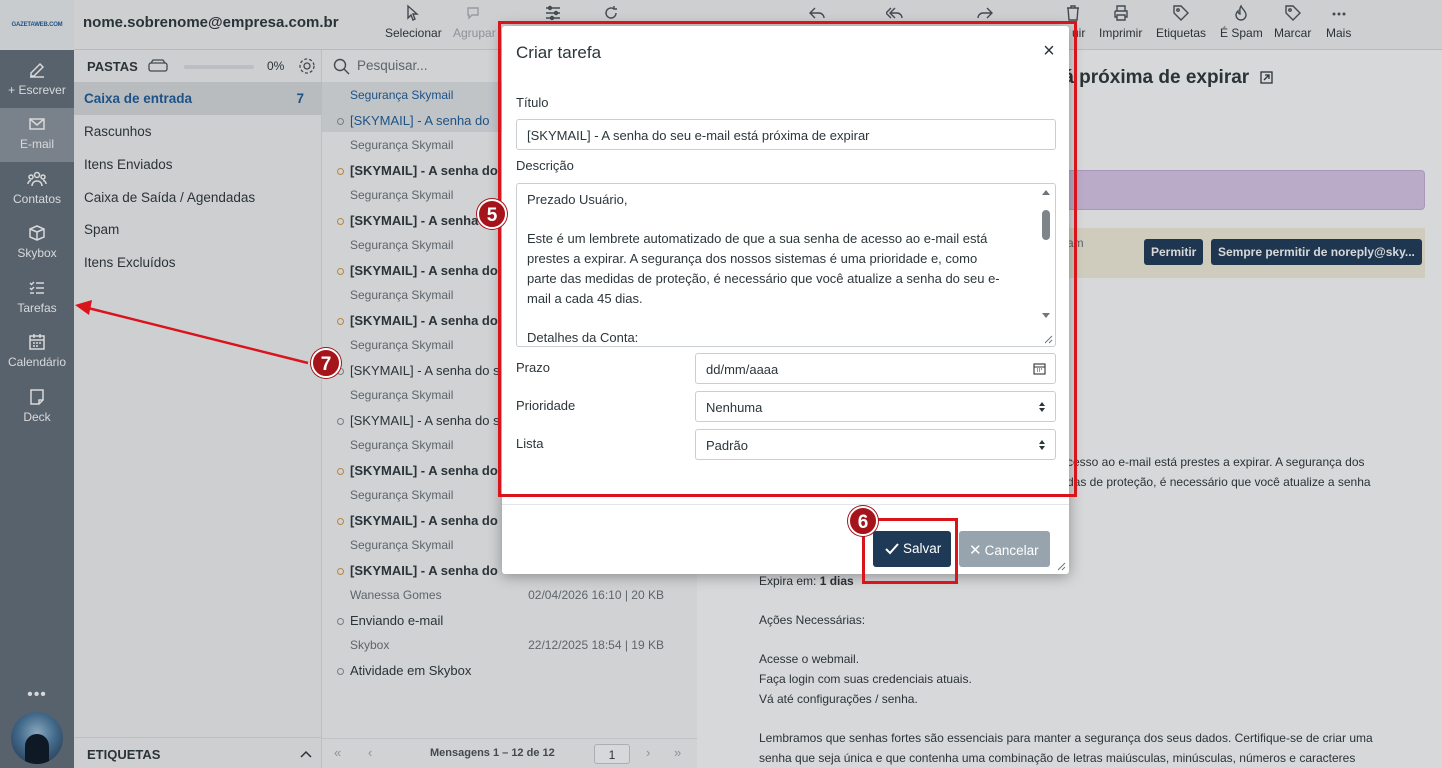  I want to click on step-badge-5: 5, so click(492, 214).